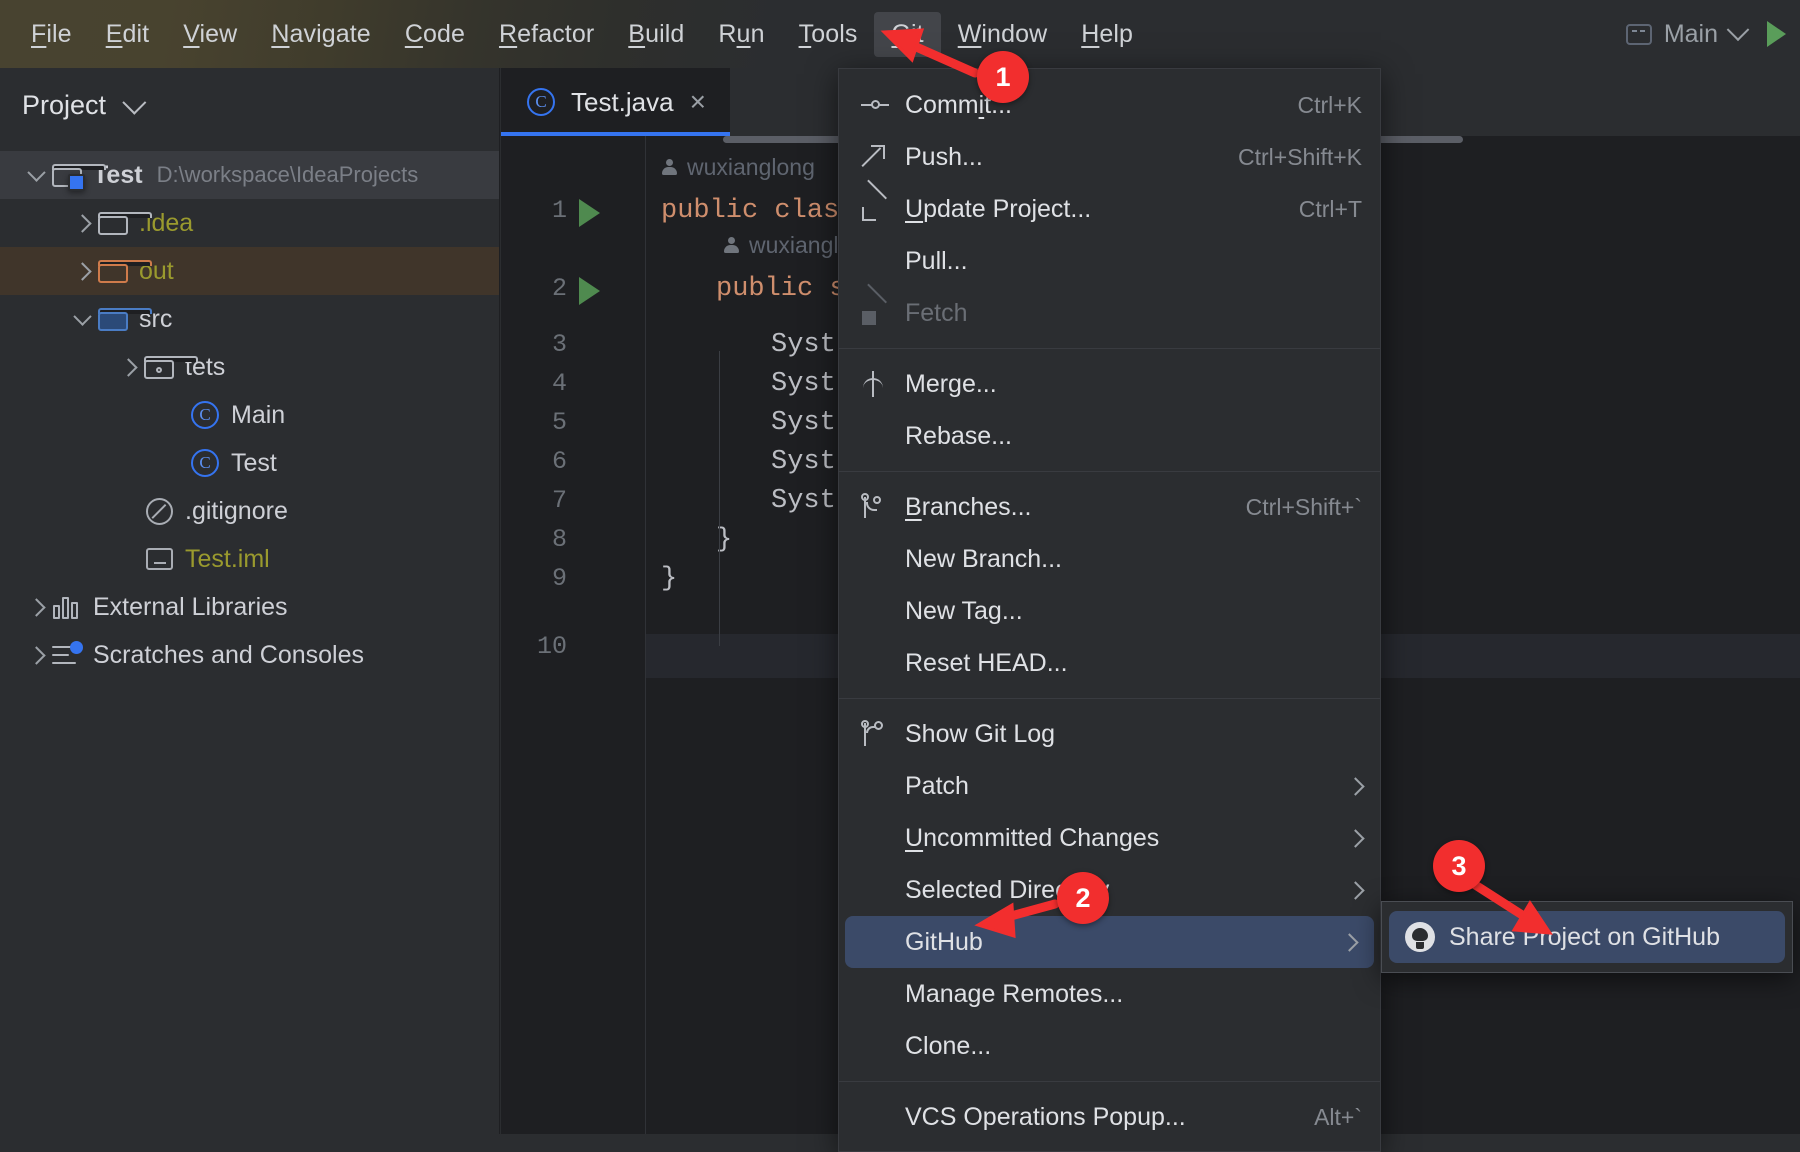  What do you see at coordinates (645, 635) in the screenshot?
I see `gutter-separator` at bounding box center [645, 635].